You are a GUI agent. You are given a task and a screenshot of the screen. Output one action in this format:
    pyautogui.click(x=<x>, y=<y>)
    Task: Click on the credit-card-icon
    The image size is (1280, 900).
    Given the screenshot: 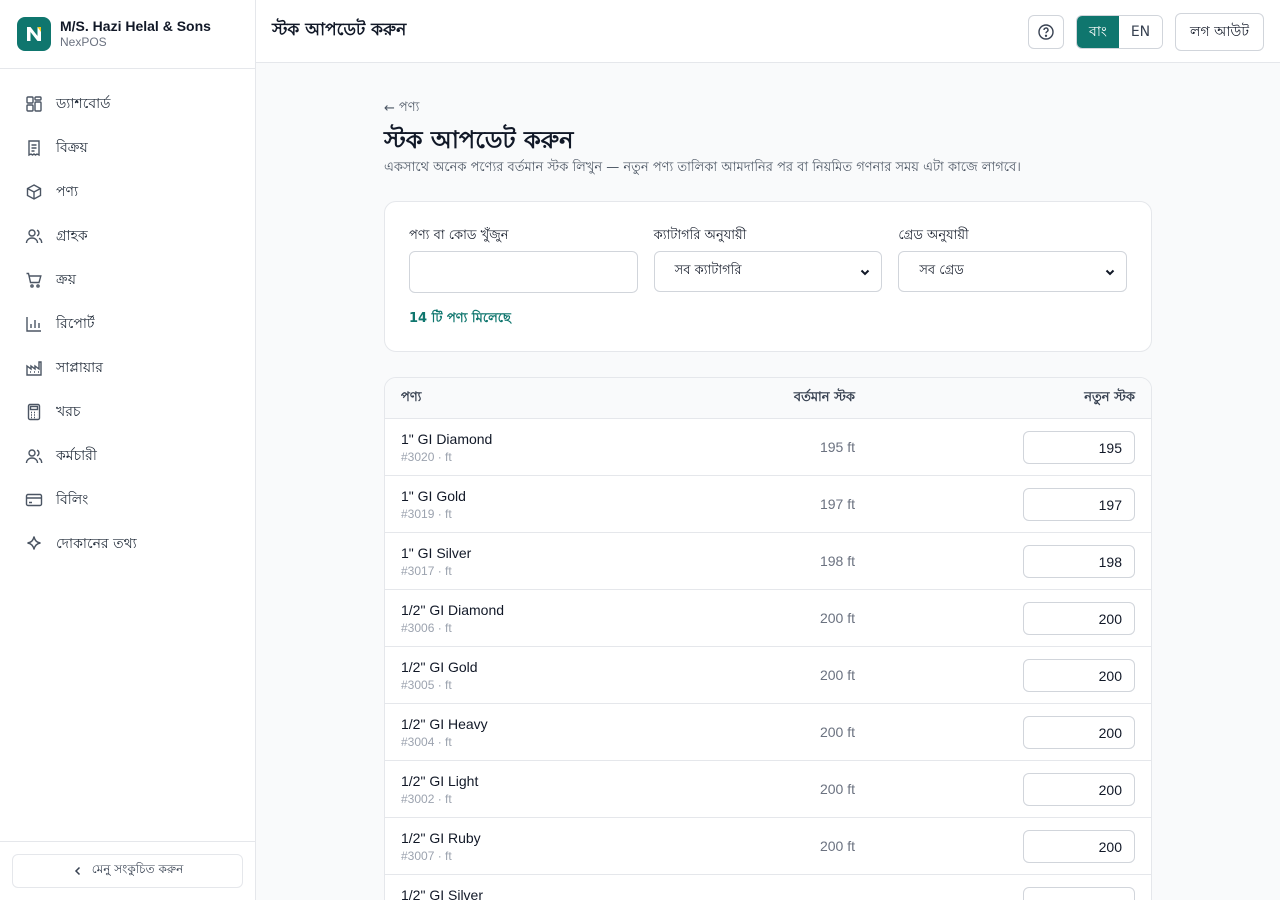 What is the action you would take?
    pyautogui.click(x=34, y=500)
    